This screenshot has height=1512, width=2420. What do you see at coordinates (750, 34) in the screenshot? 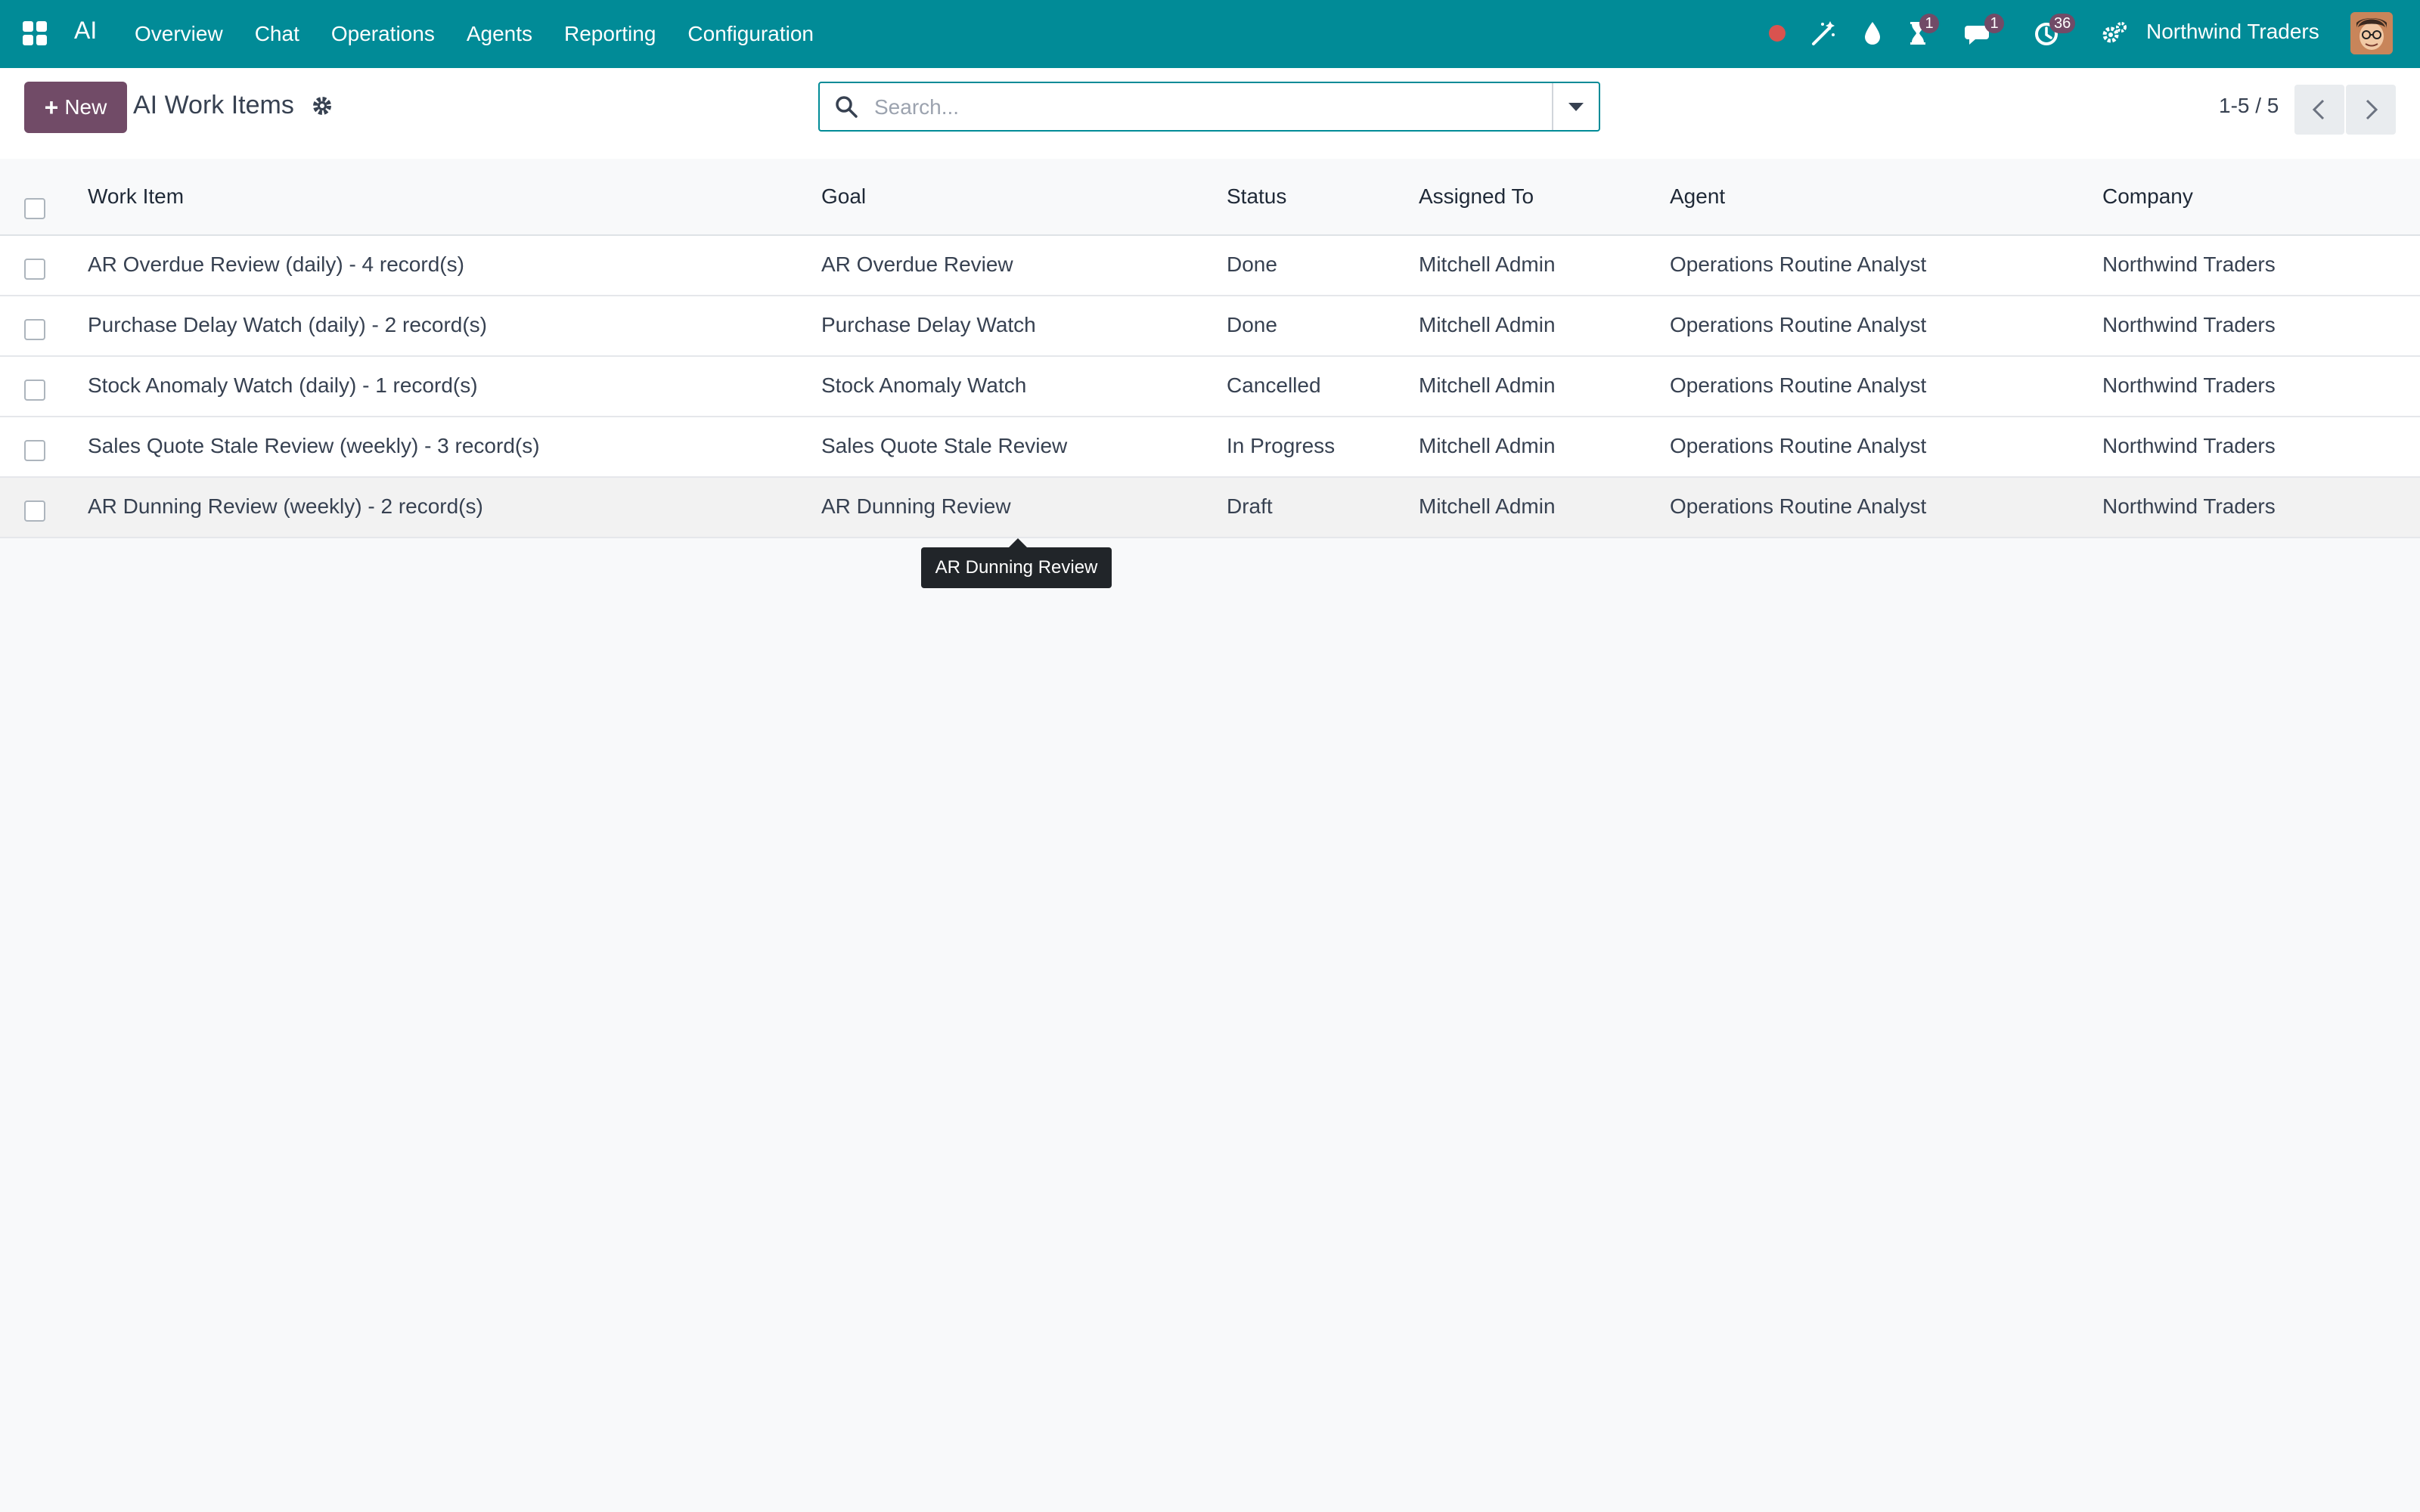
I see `menu-configuration: Configuration` at bounding box center [750, 34].